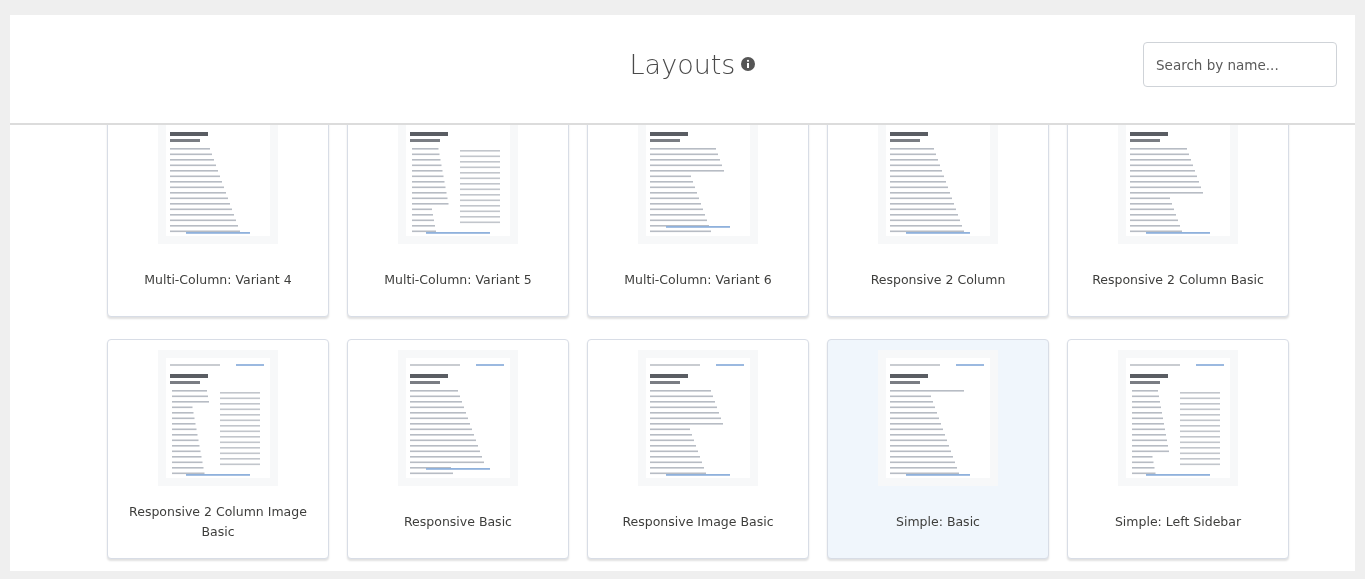  Describe the element at coordinates (1178, 522) in the screenshot. I see `layout-name: Simple: Left Sidebar` at that location.